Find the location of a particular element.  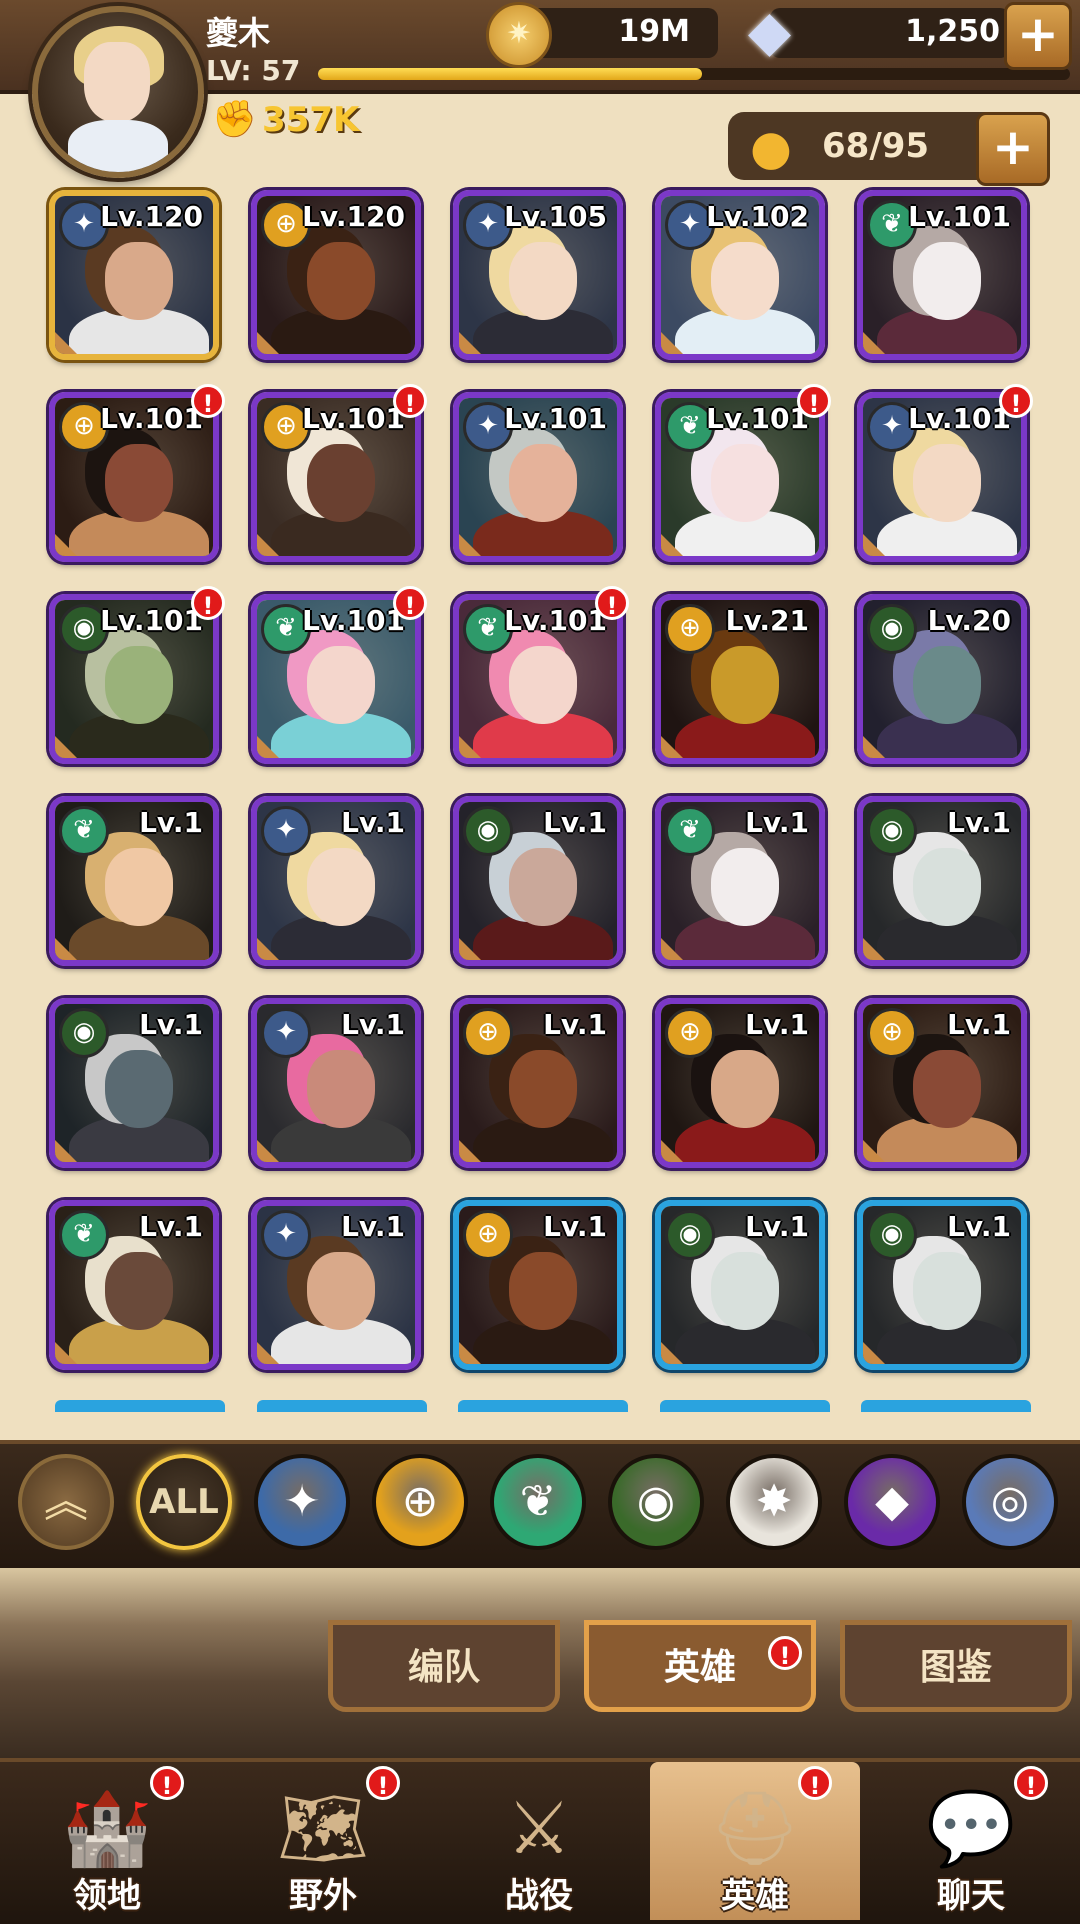

avatar-body is located at coordinates (118, 146).